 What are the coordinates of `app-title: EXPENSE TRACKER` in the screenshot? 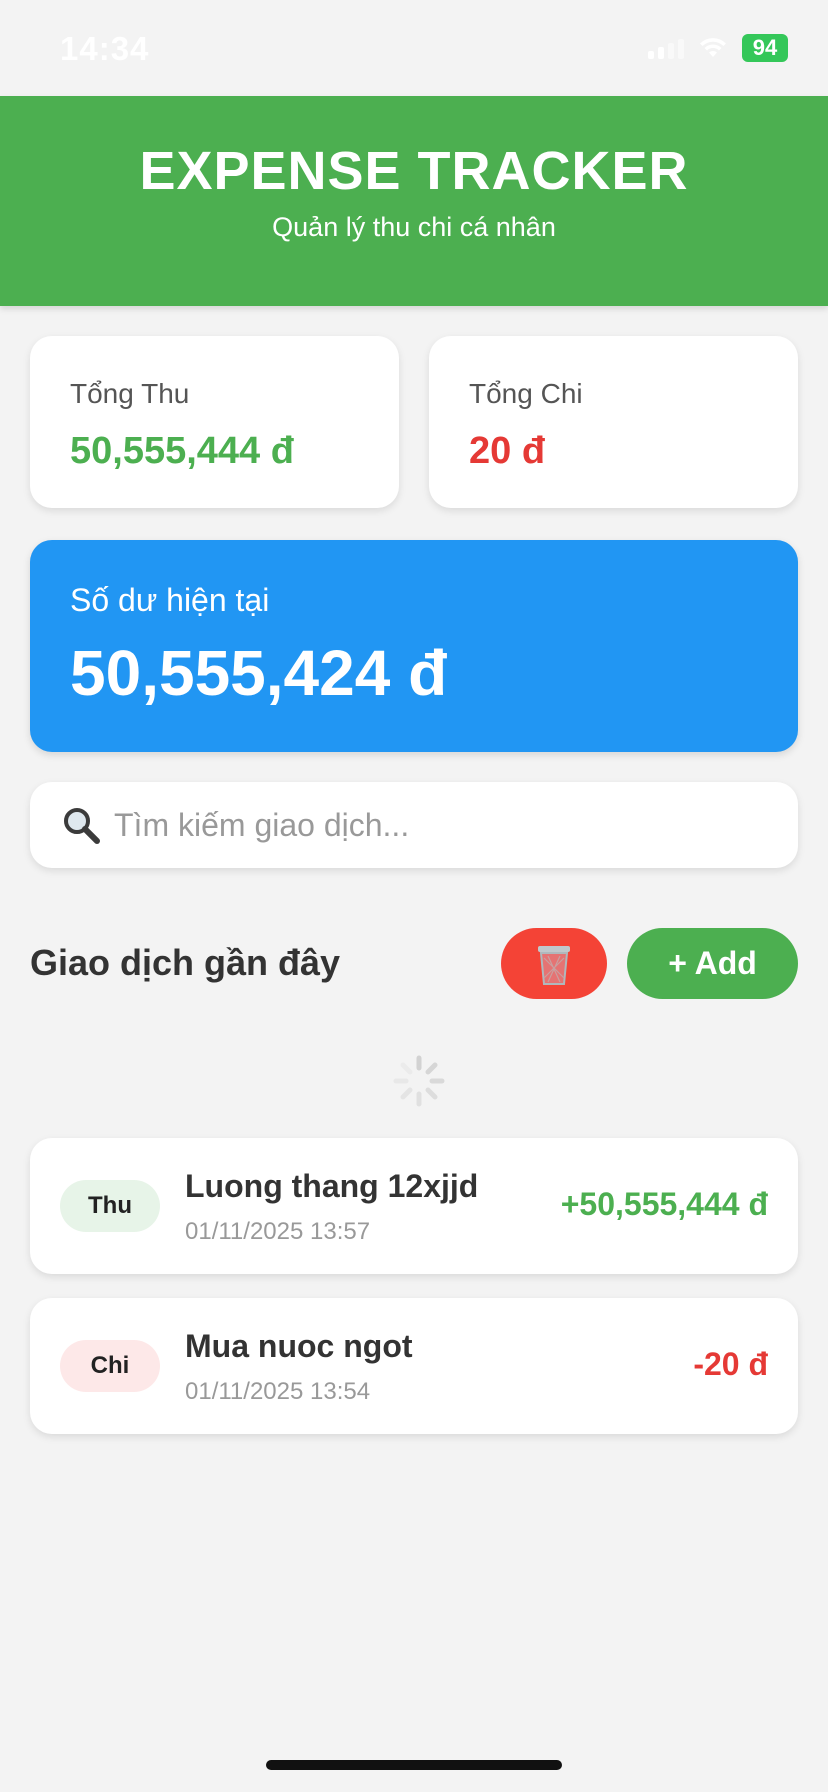 It's located at (414, 171).